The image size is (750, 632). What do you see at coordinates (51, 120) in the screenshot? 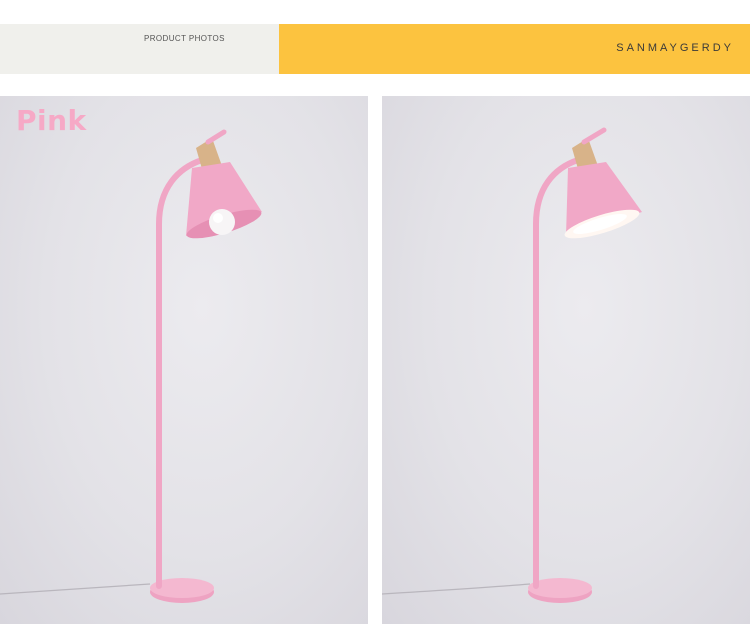
I see `color-label: Pink` at bounding box center [51, 120].